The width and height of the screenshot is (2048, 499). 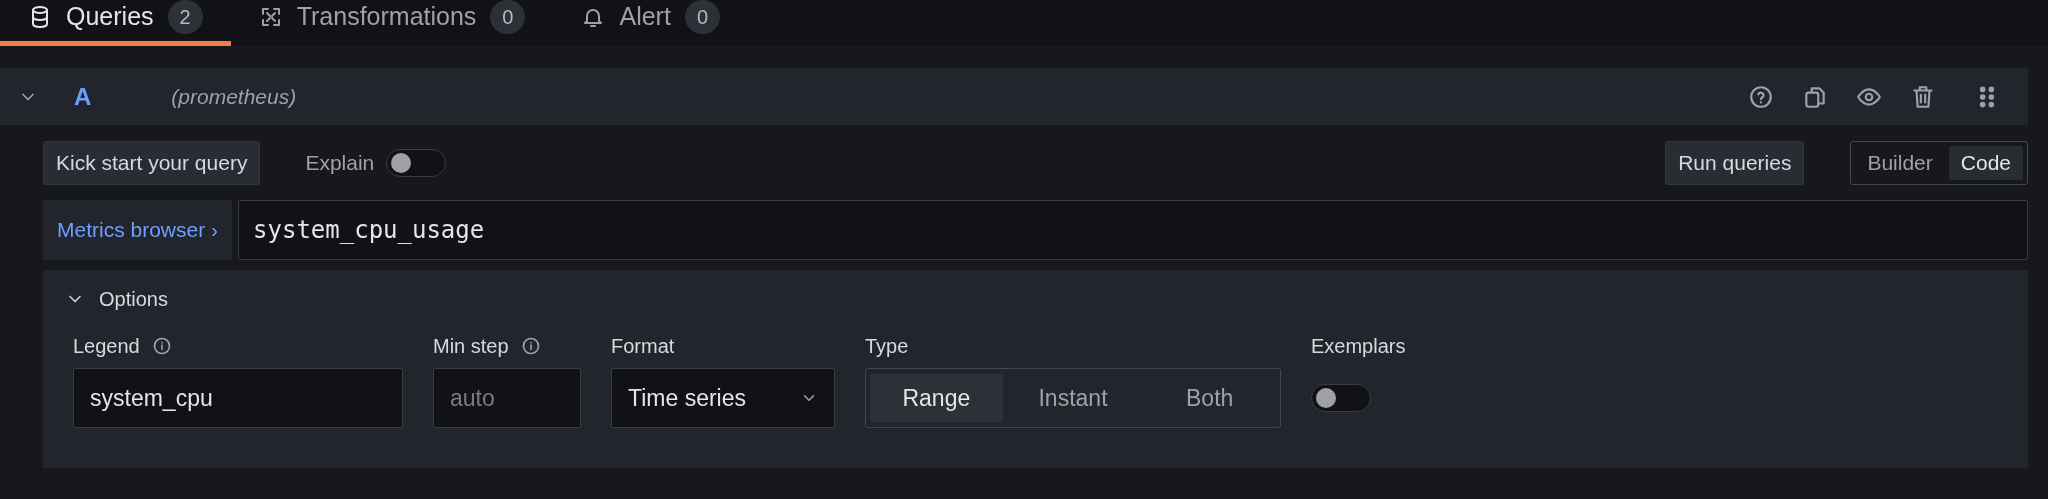 I want to click on tab: Queries 2, so click(x=115, y=23).